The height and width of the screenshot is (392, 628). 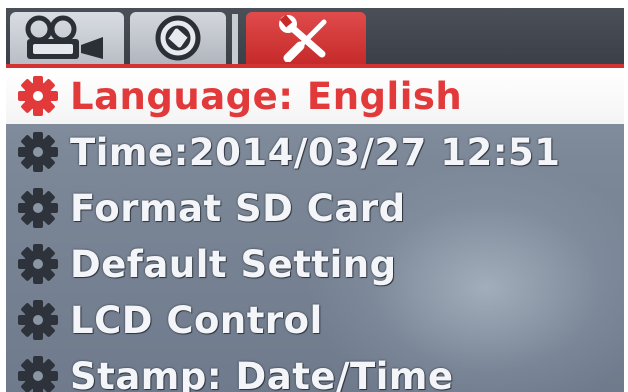 I want to click on menu-item-lcd-control: LCD Control, so click(x=315, y=320).